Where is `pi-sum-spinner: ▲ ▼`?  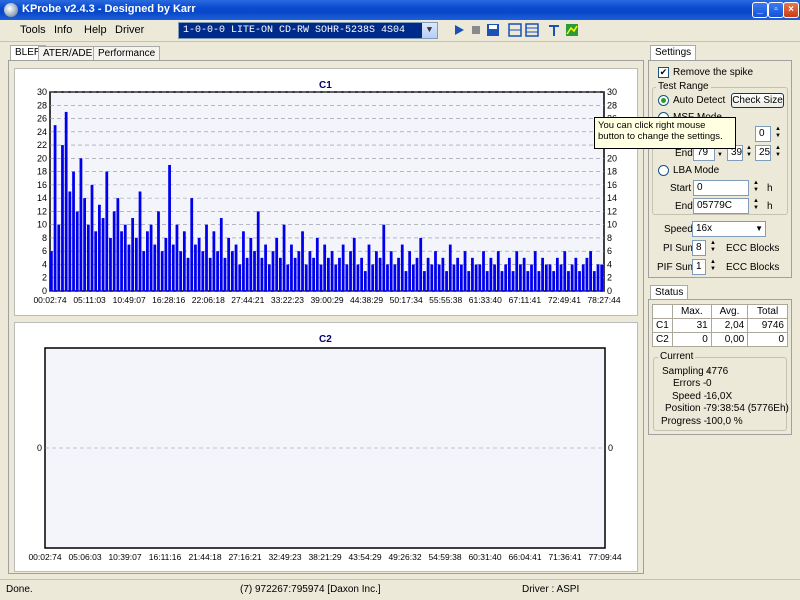 pi-sum-spinner: ▲ ▼ is located at coordinates (713, 248).